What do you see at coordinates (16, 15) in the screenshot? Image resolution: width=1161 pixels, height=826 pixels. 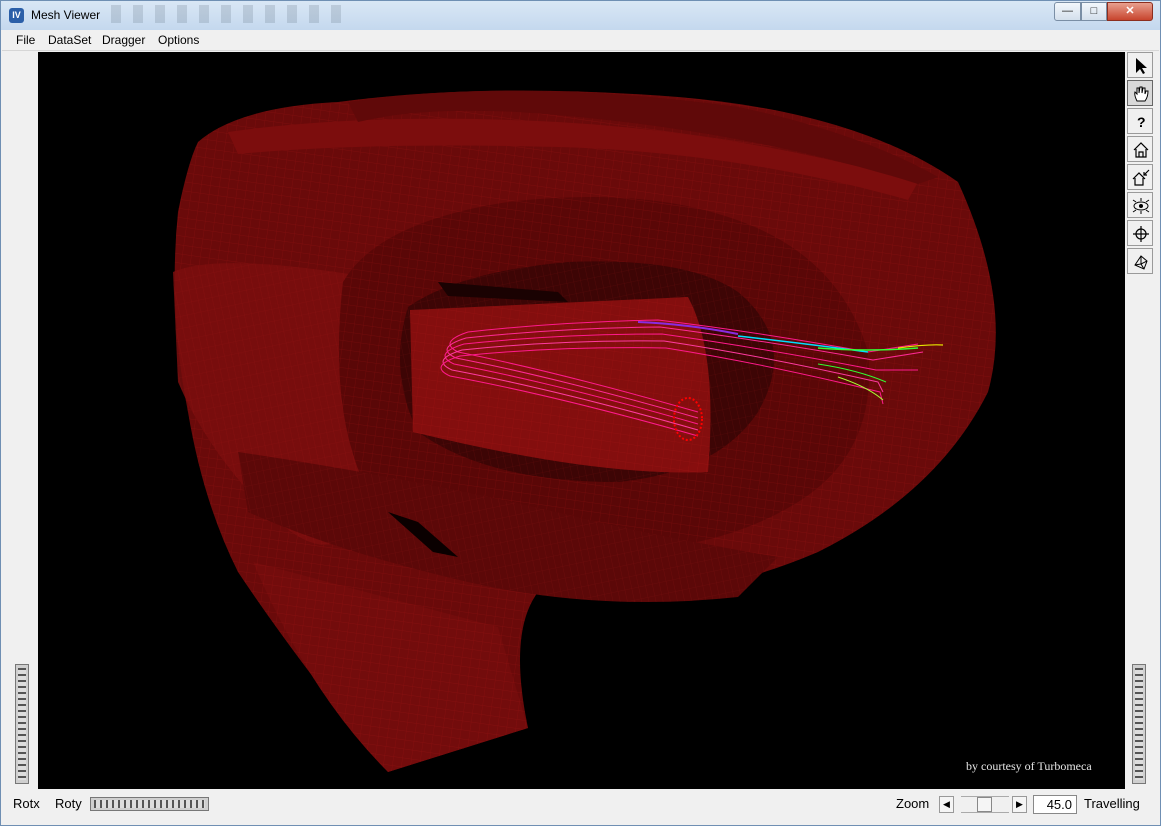 I see `app-icon: IV` at bounding box center [16, 15].